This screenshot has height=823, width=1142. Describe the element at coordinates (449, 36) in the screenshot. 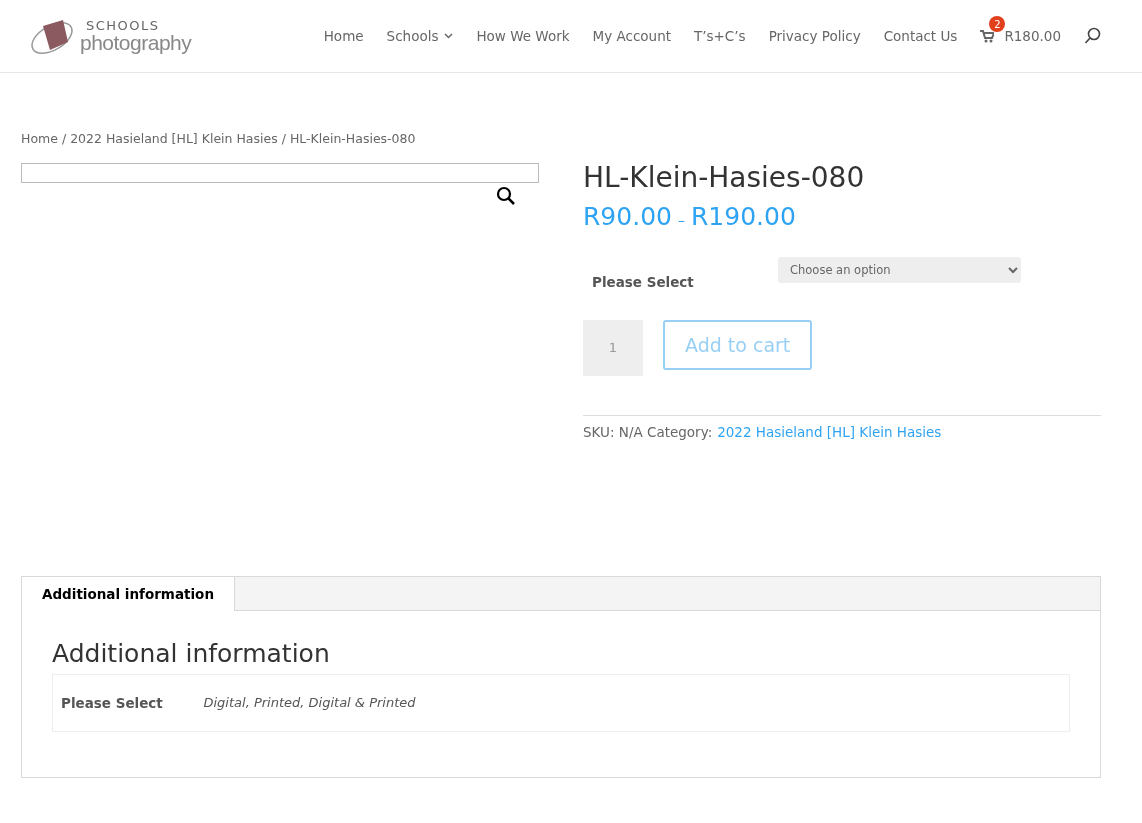

I see `chevron-down-icon` at that location.